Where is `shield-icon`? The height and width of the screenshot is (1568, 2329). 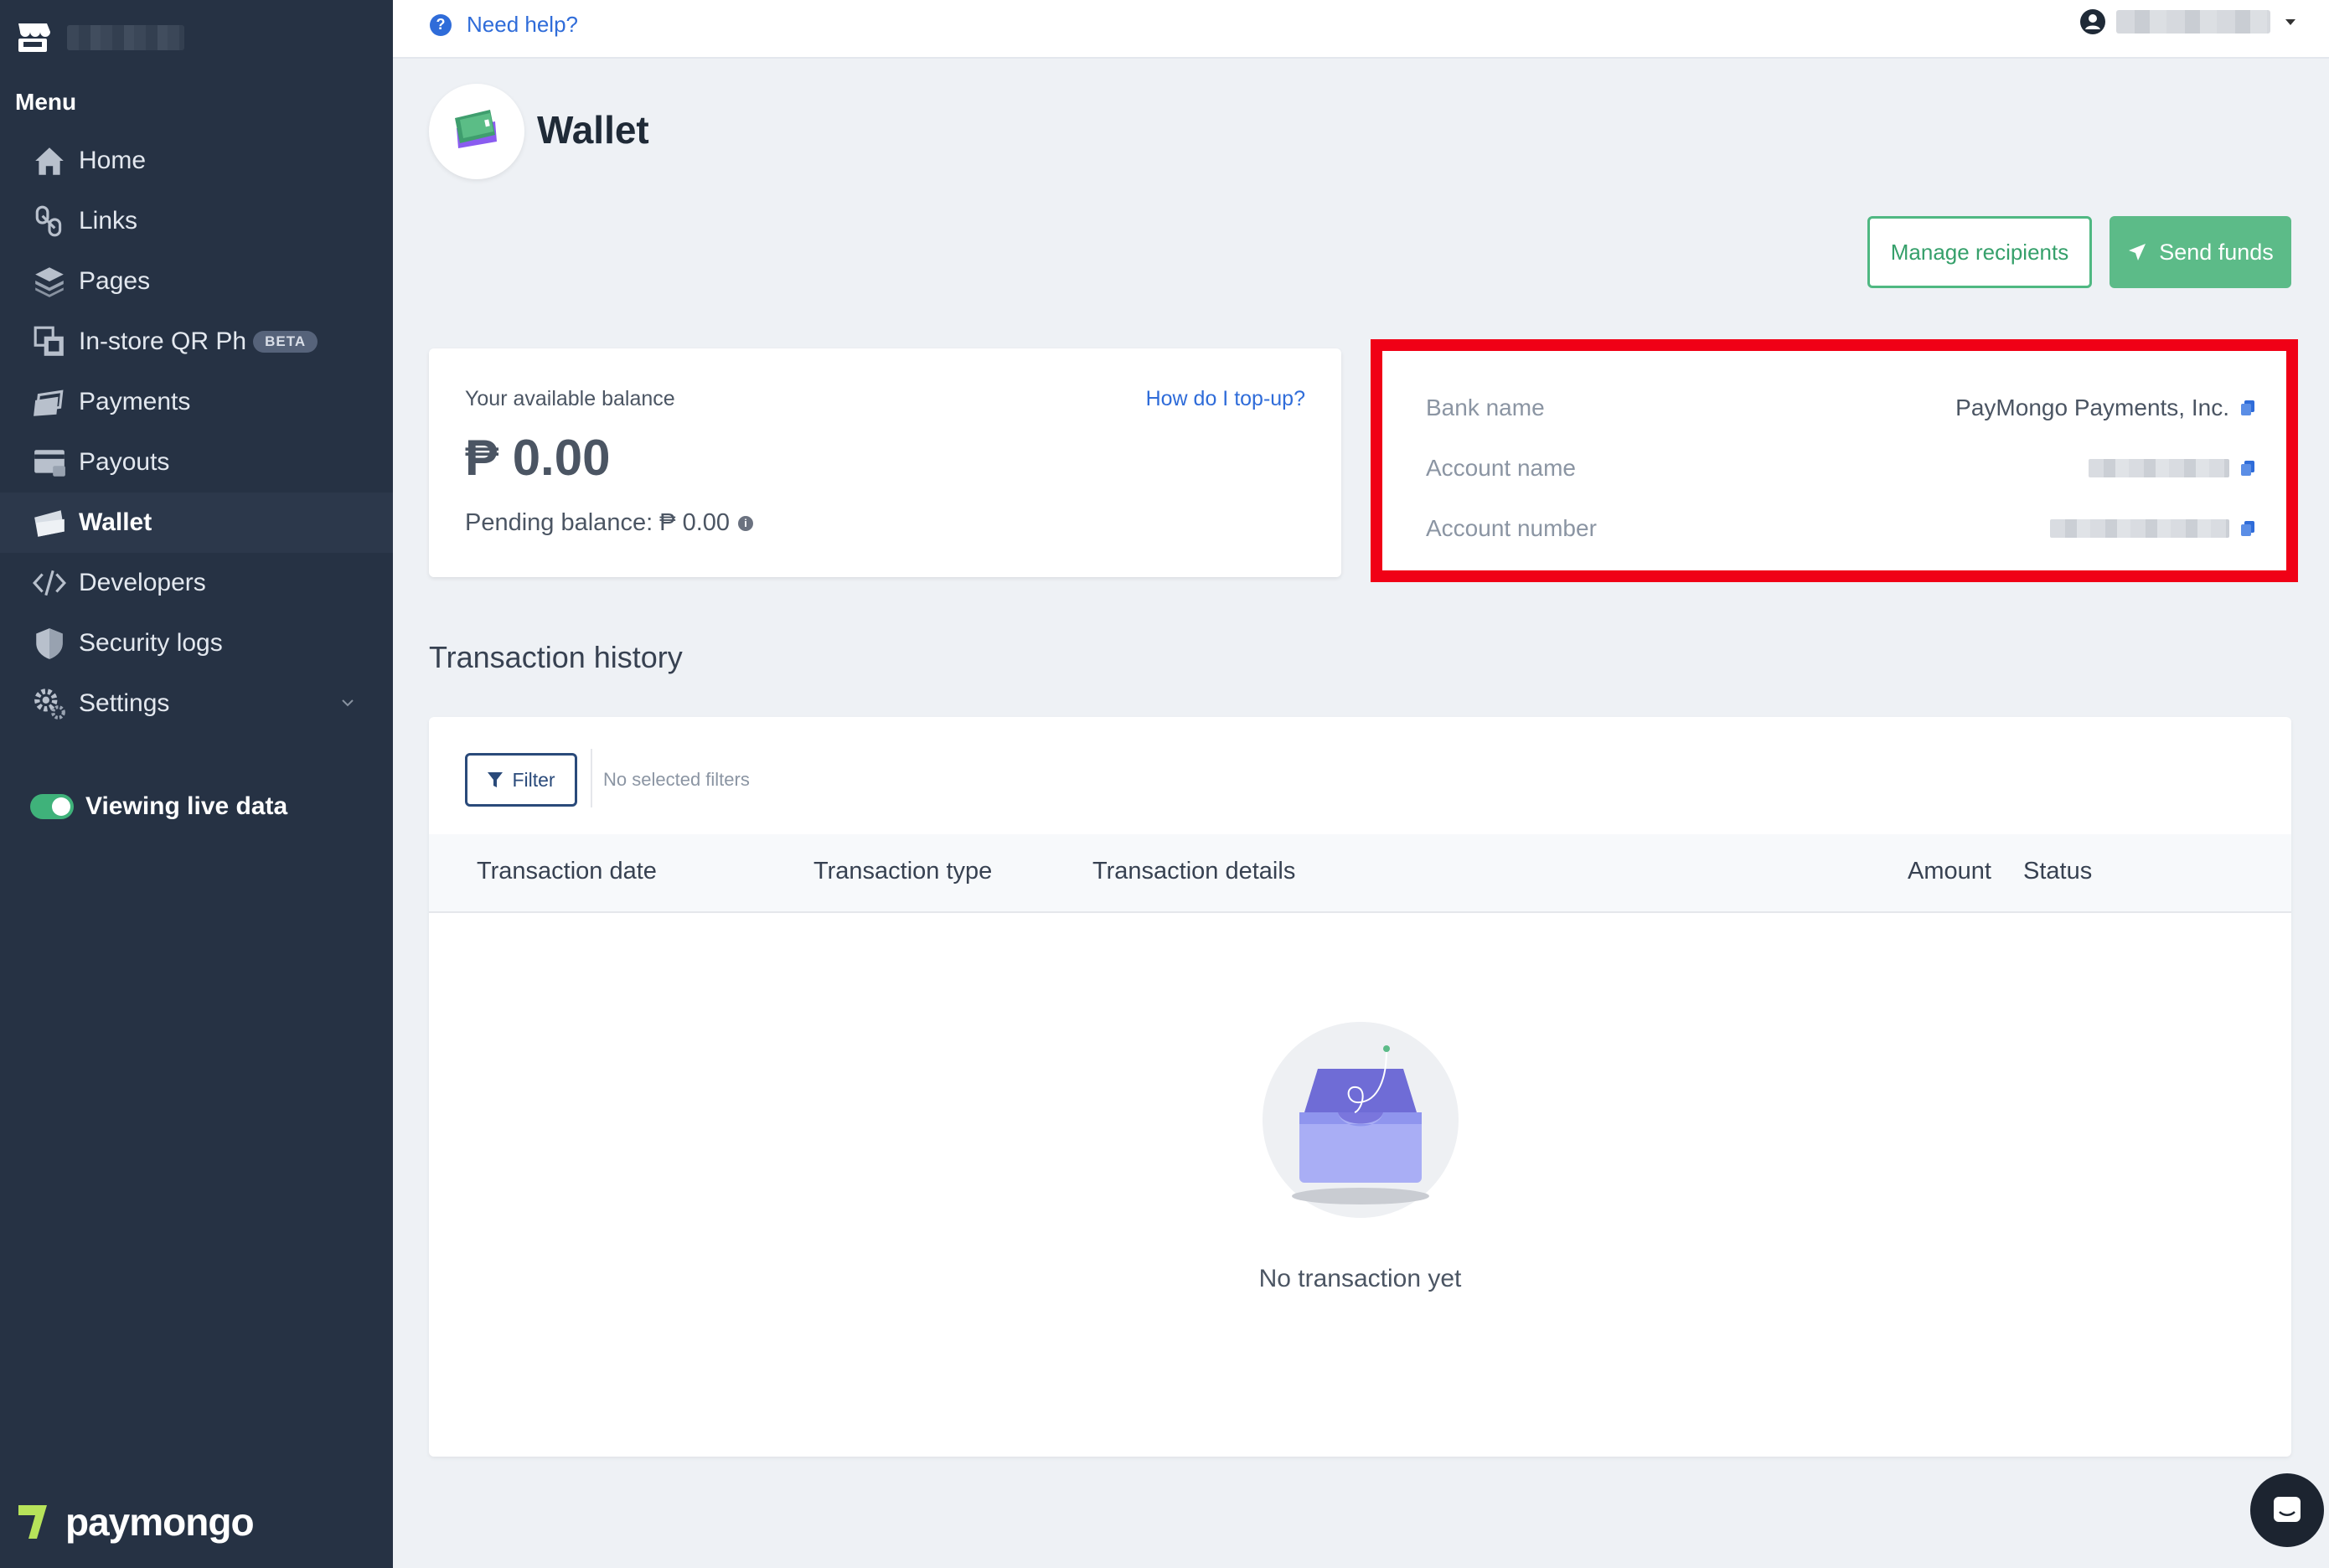 shield-icon is located at coordinates (50, 644).